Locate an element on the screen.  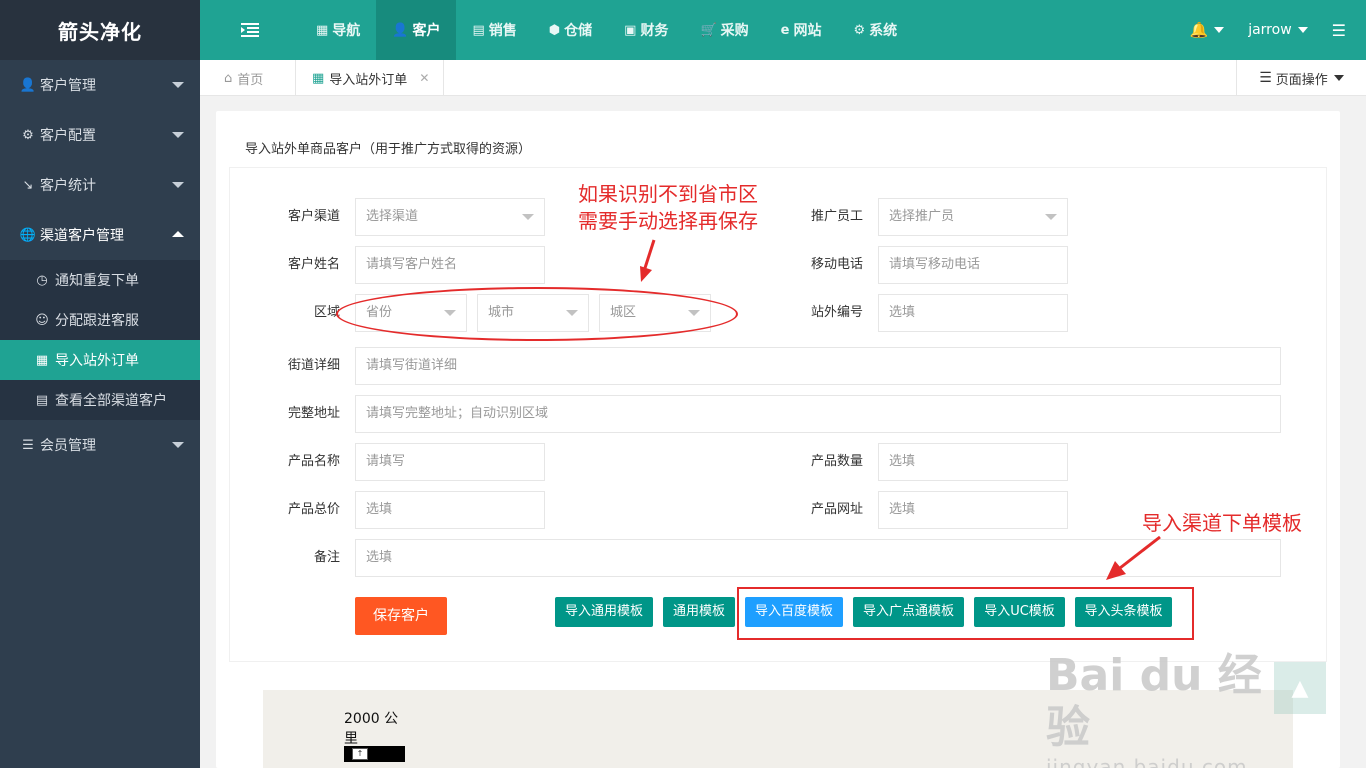
grid-icon: ▦ is located at coordinates (322, 30).